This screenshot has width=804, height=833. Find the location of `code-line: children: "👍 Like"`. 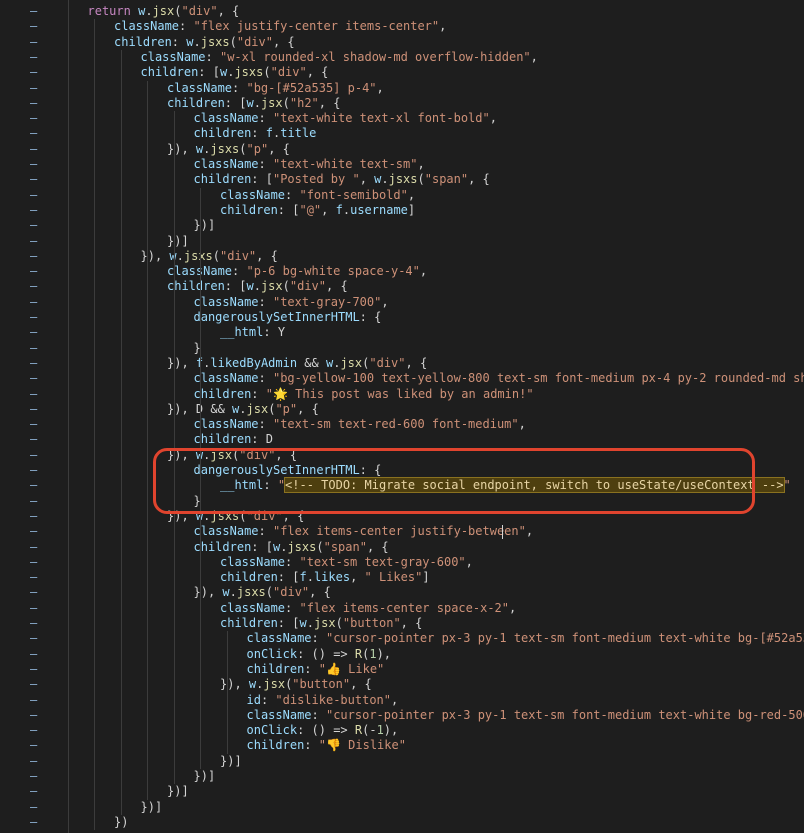

code-line: children: "👍 Like" is located at coordinates (316, 669).